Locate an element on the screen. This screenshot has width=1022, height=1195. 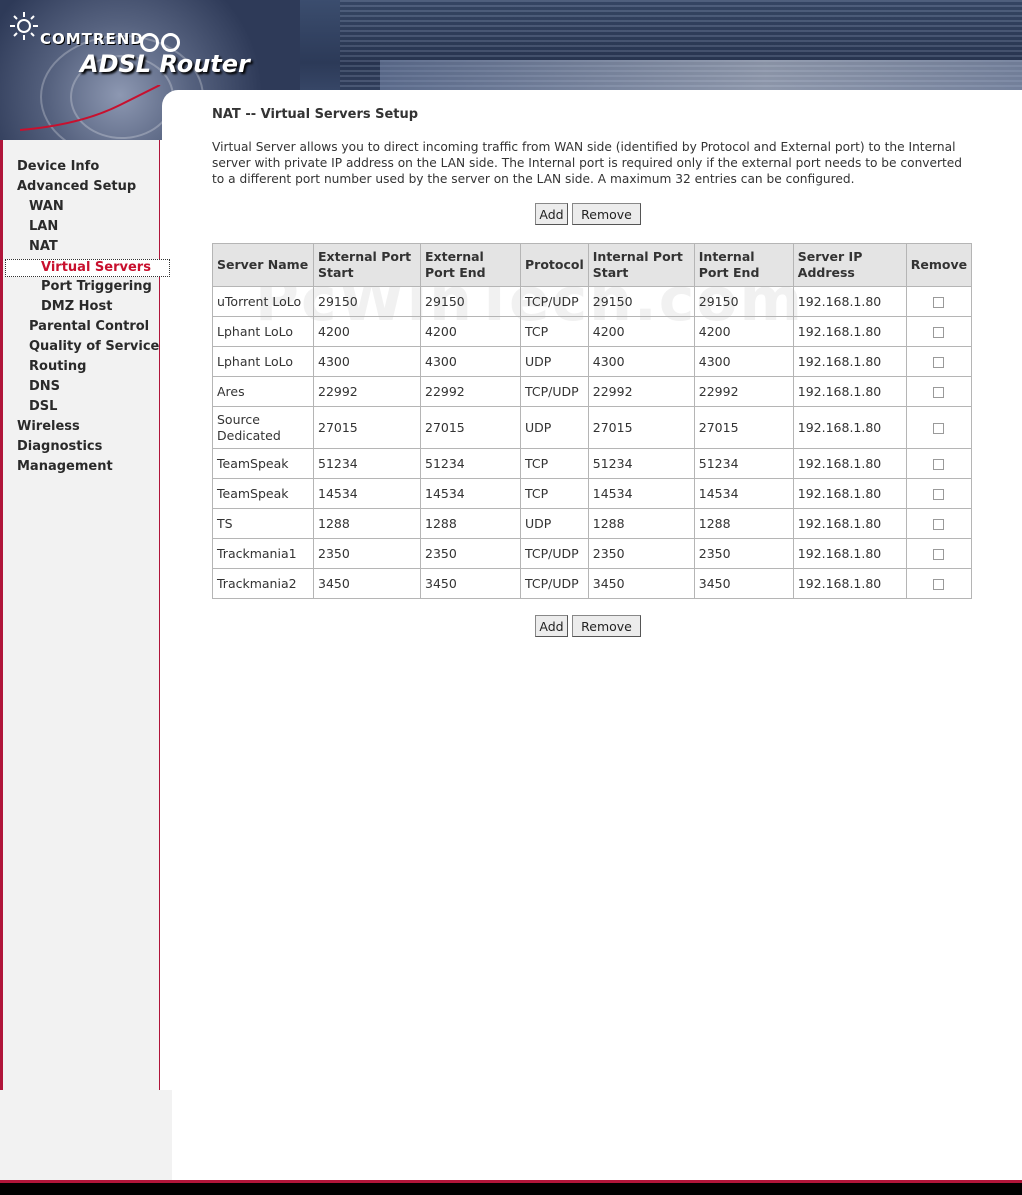
table-cell: TCP is located at coordinates (554, 463).